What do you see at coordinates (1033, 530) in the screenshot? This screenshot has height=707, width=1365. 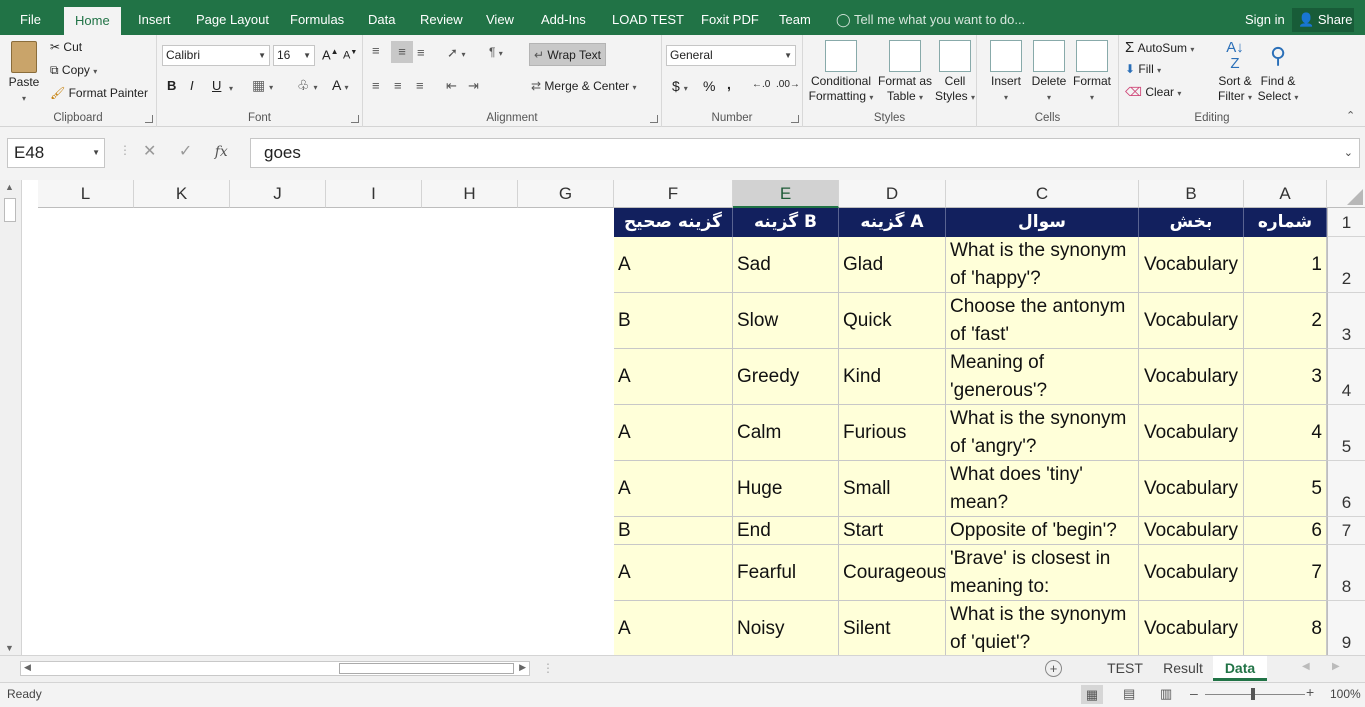 I see `question-line-1: Opposite of 'begin'?` at bounding box center [1033, 530].